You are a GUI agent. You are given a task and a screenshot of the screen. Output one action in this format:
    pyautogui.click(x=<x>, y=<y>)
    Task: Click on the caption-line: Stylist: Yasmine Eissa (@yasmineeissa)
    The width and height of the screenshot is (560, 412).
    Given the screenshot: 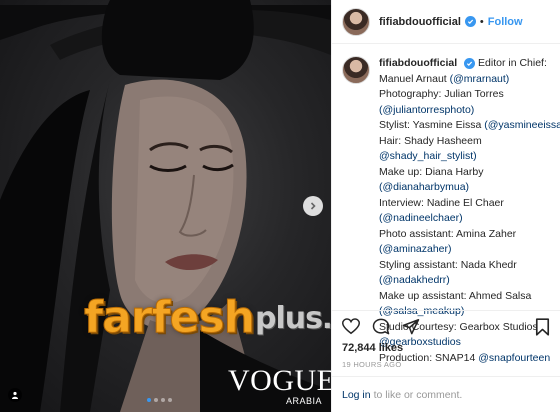 What is the action you would take?
    pyautogui.click(x=469, y=126)
    